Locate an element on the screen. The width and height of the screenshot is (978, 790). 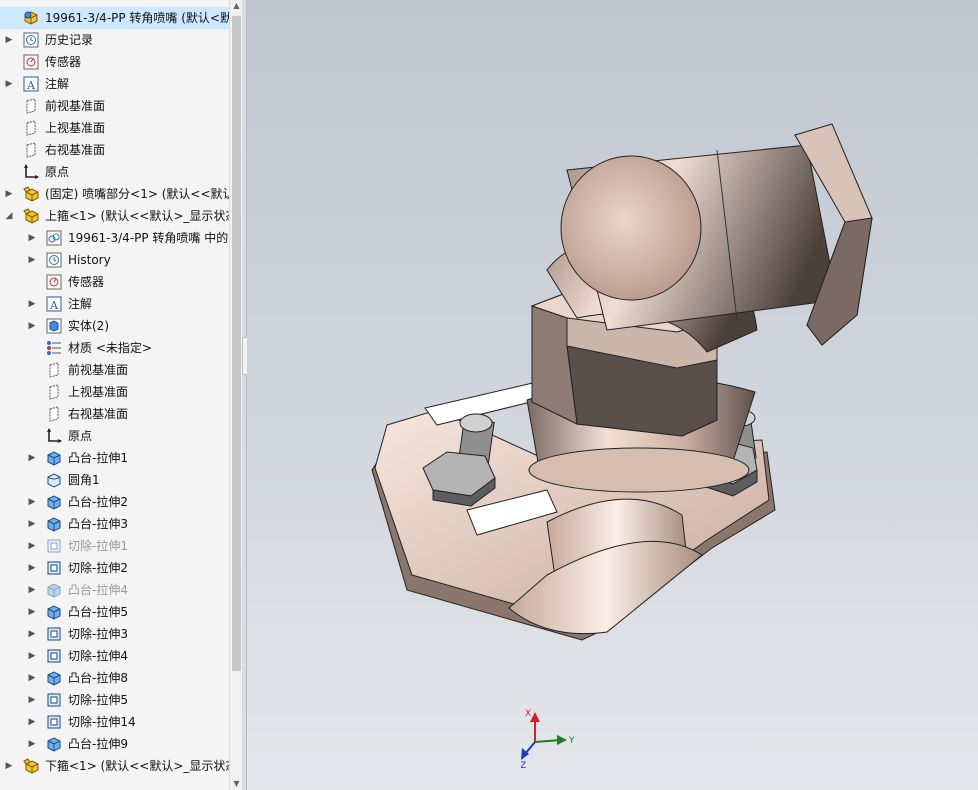
tree-item: ▶ 19961-3/4-PP 转角喷嘴 中的 is located at coordinates (114, 238).